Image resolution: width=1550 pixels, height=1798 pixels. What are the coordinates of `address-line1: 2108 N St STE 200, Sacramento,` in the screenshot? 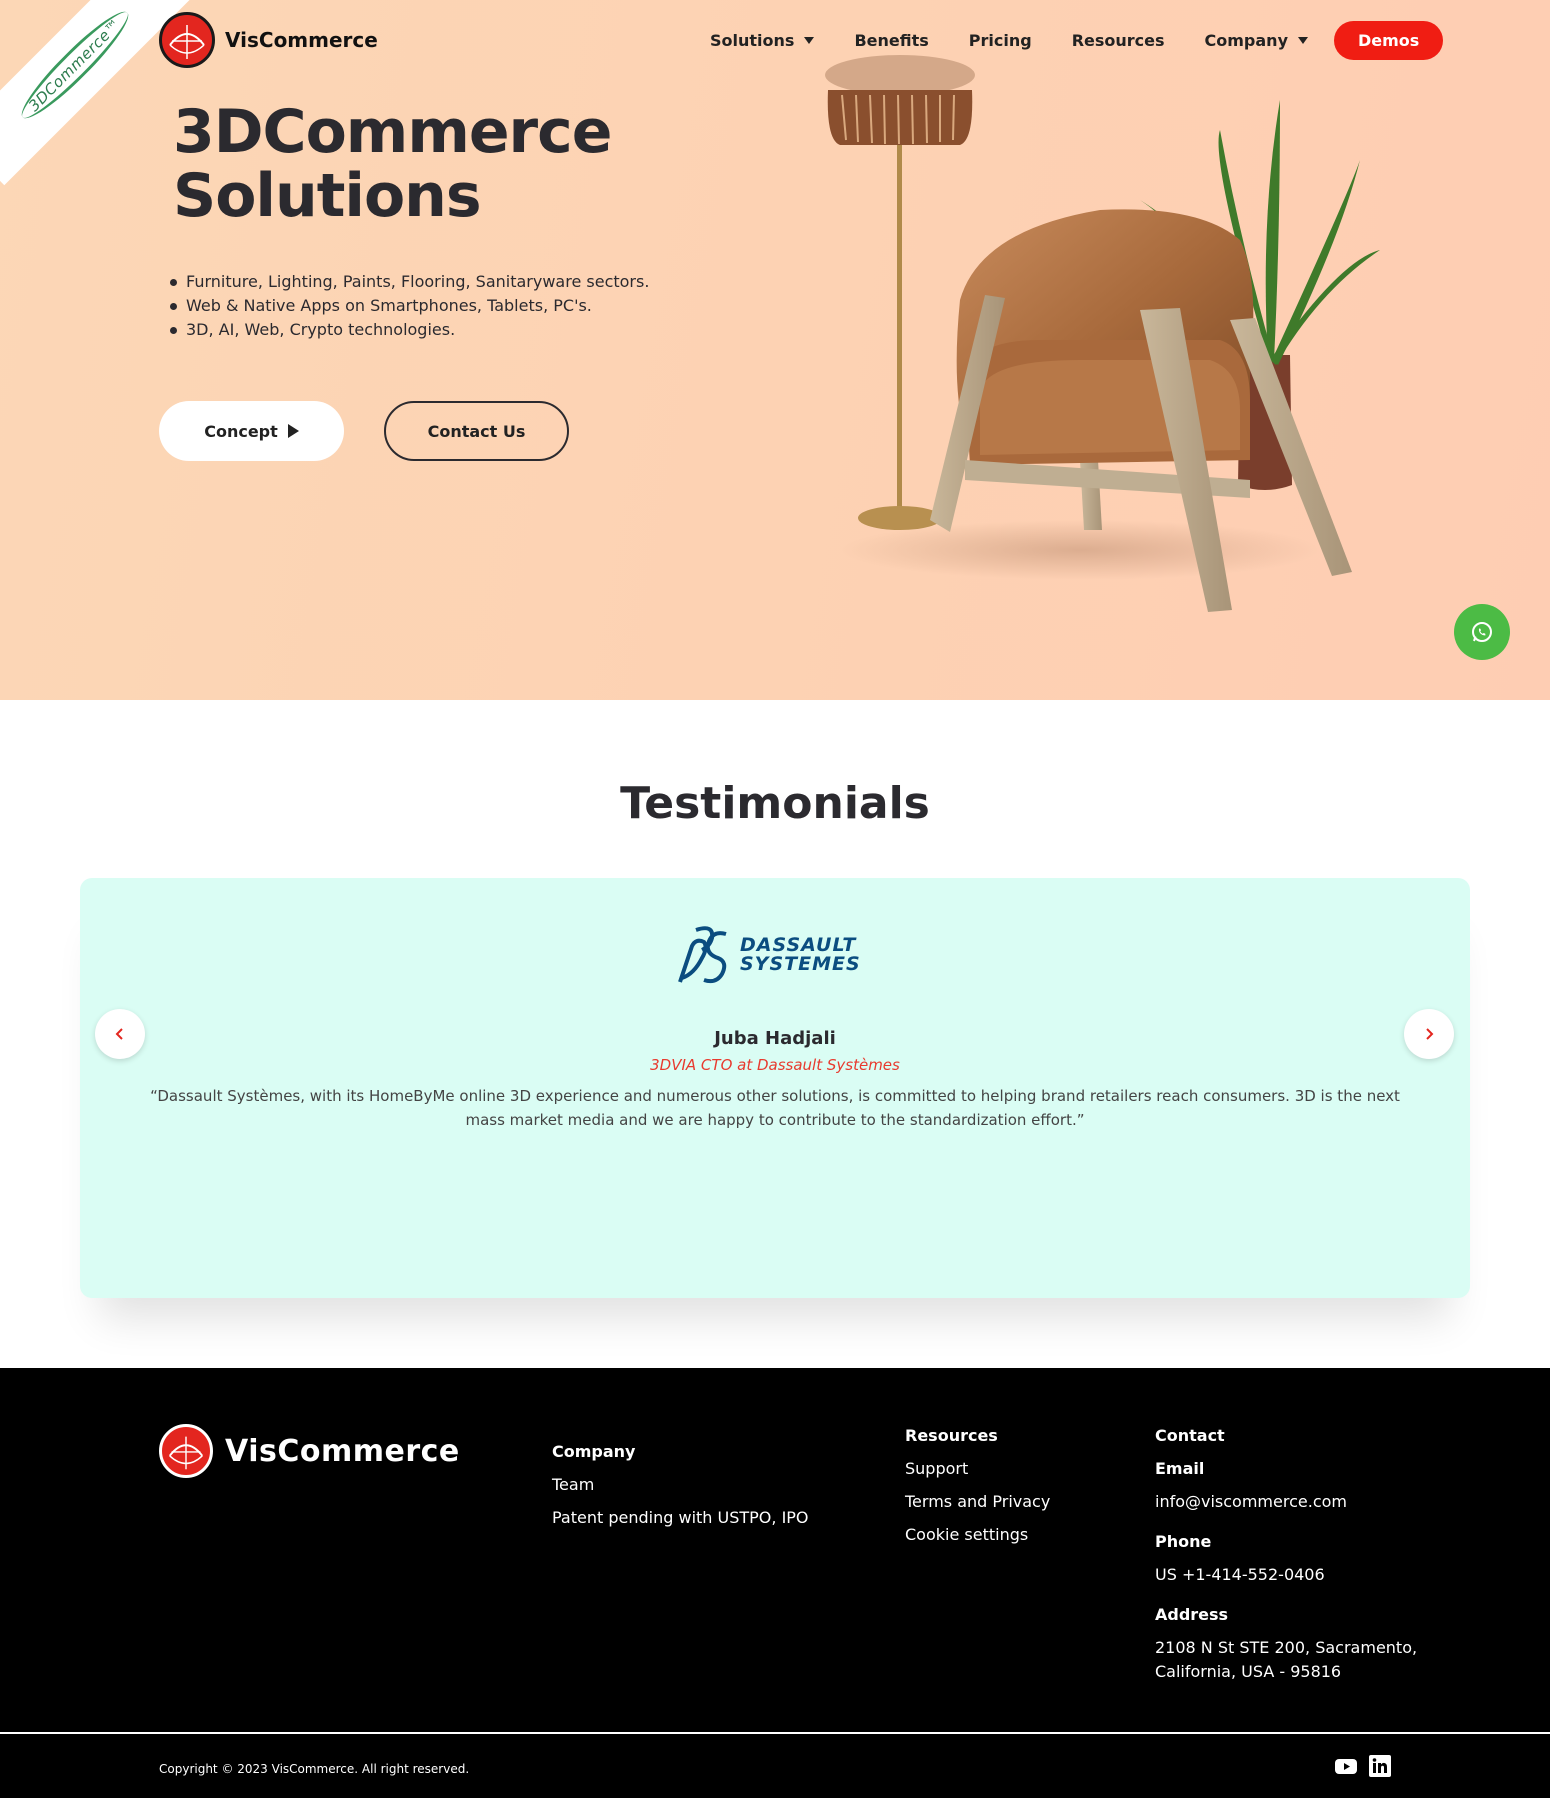 It's located at (1286, 1647).